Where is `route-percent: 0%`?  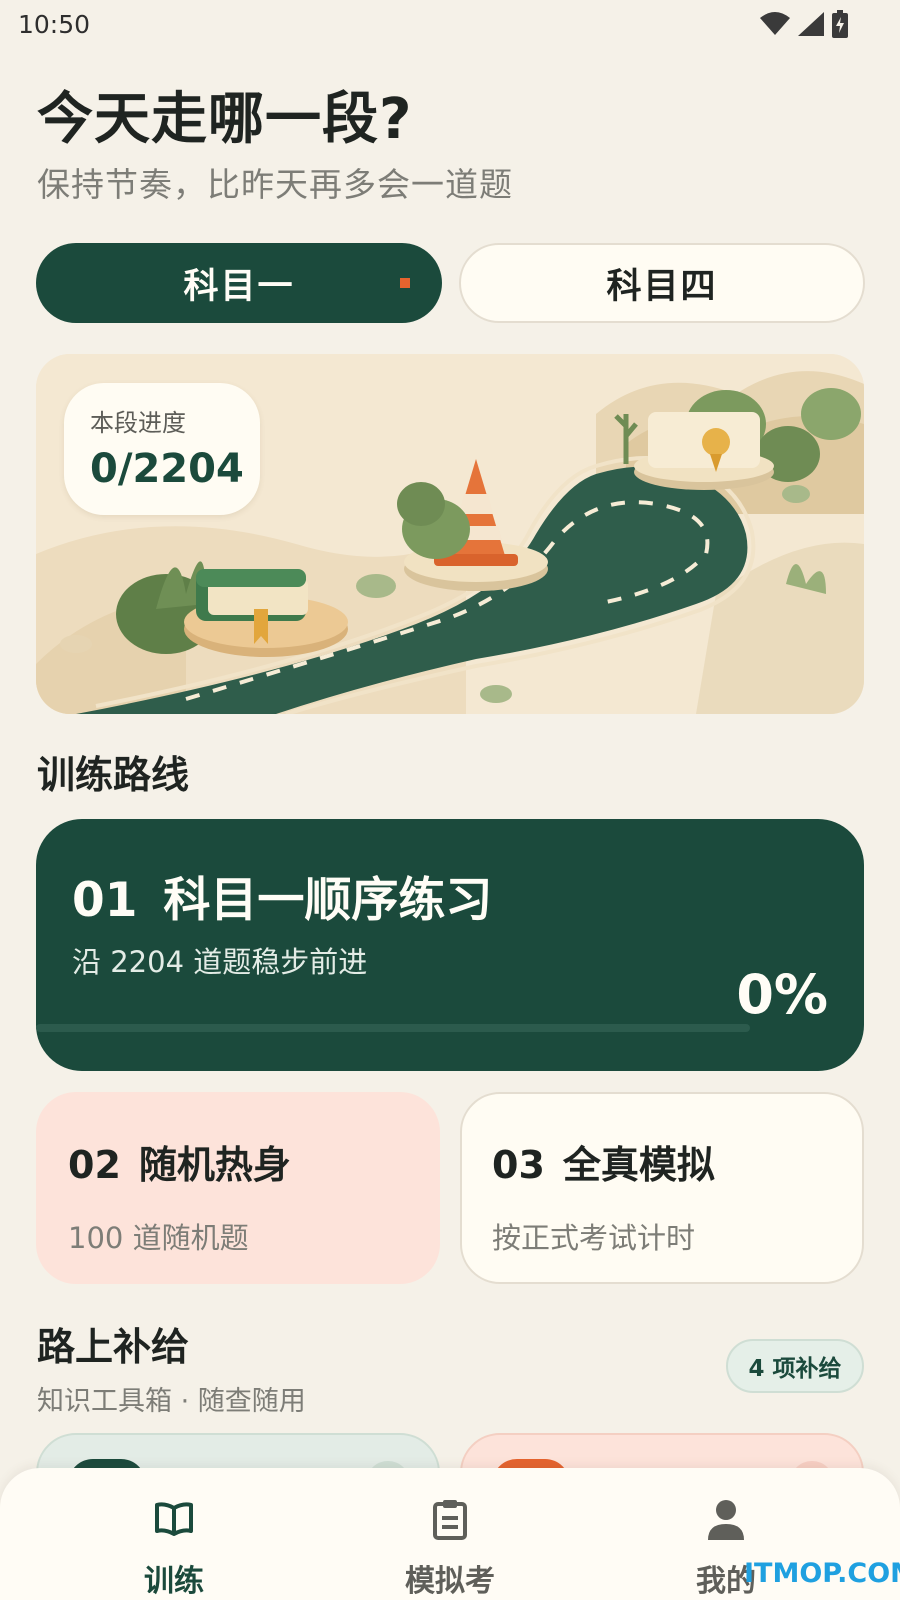
route-percent: 0% is located at coordinates (782, 994).